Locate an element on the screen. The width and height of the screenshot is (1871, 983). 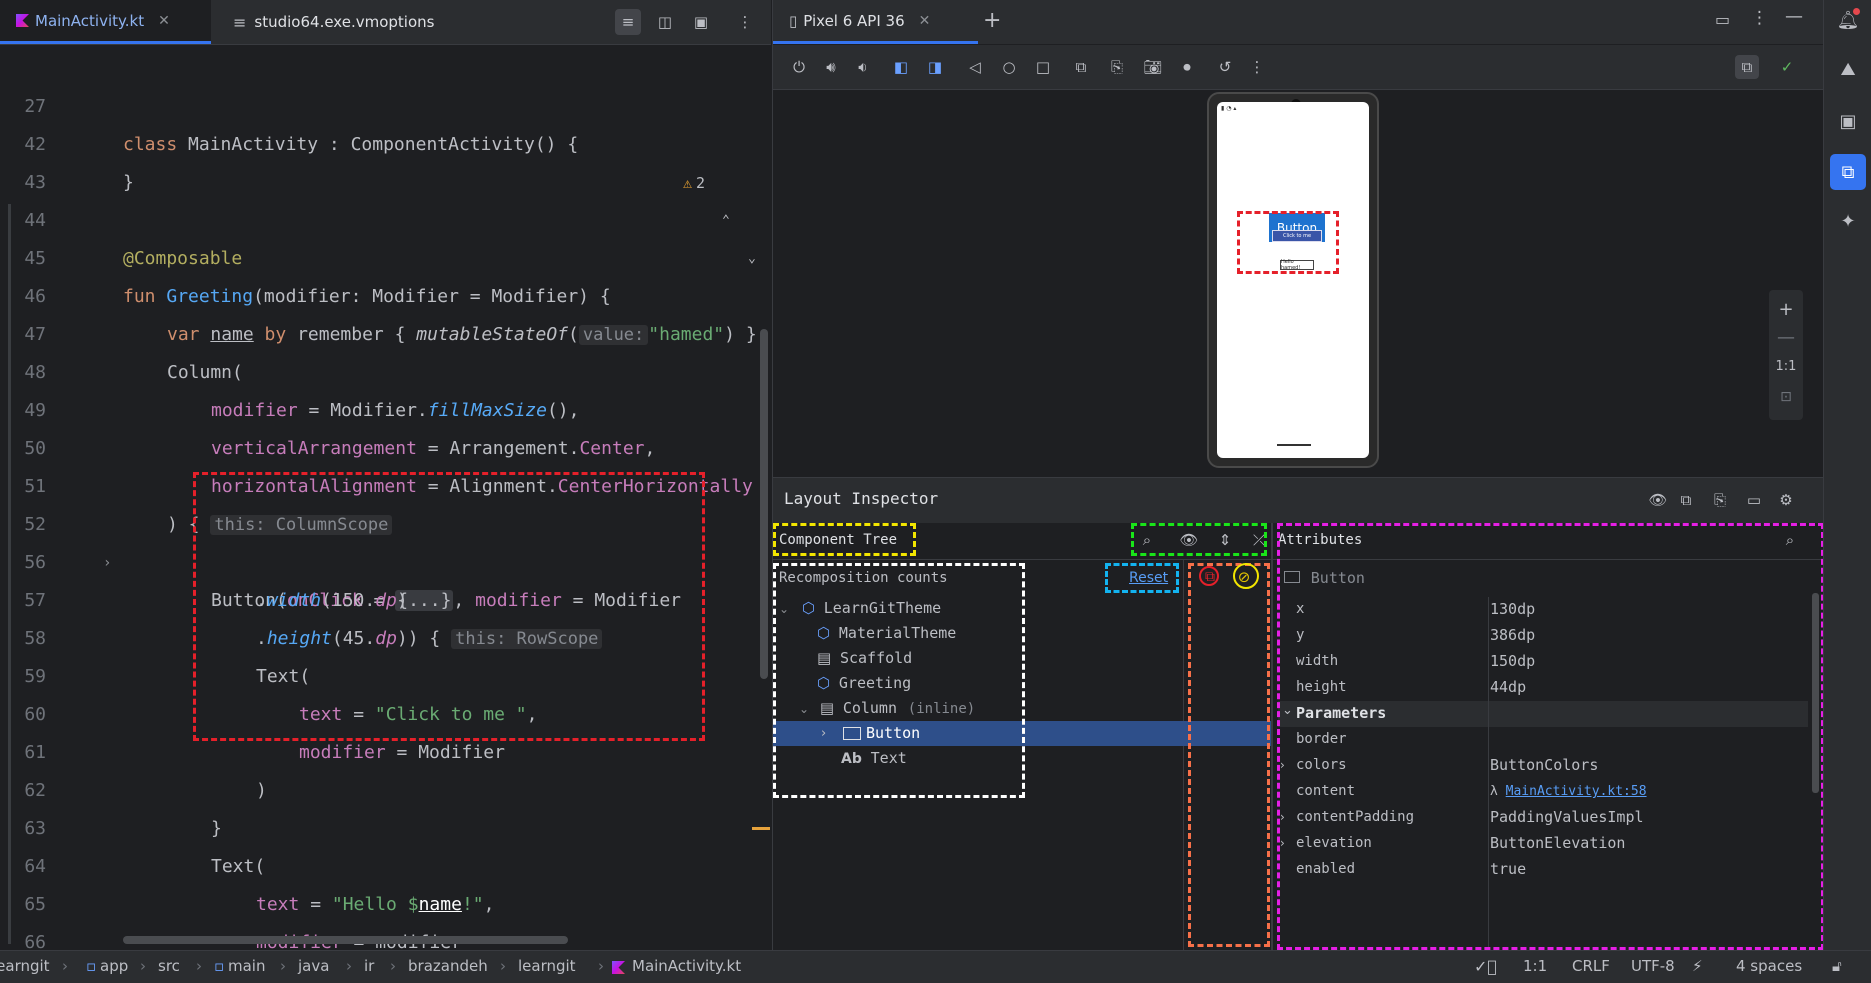
line-ending: CRLF is located at coordinates (1591, 966).